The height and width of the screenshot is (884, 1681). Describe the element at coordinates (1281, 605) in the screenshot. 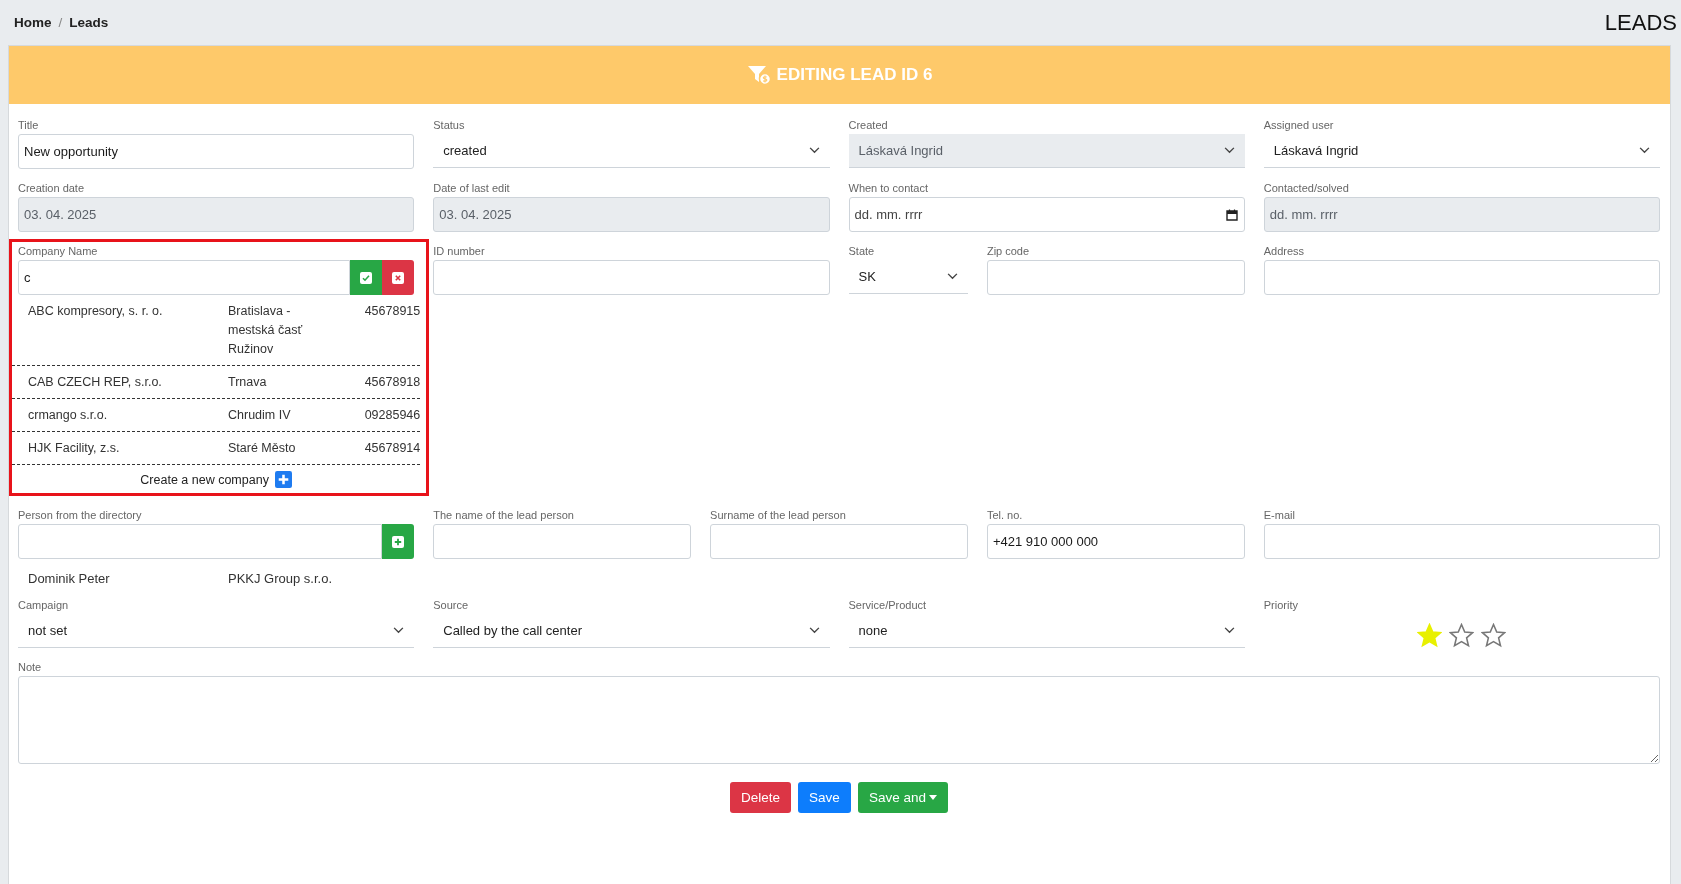

I see `field-label: Priority` at that location.